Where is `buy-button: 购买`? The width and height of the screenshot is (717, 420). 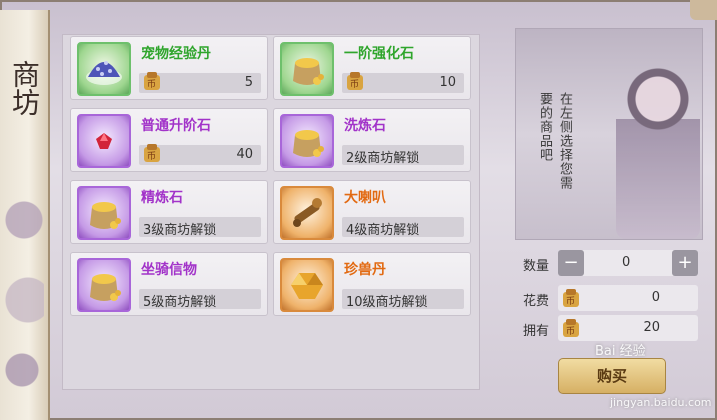
buy-button: 购买 is located at coordinates (612, 376).